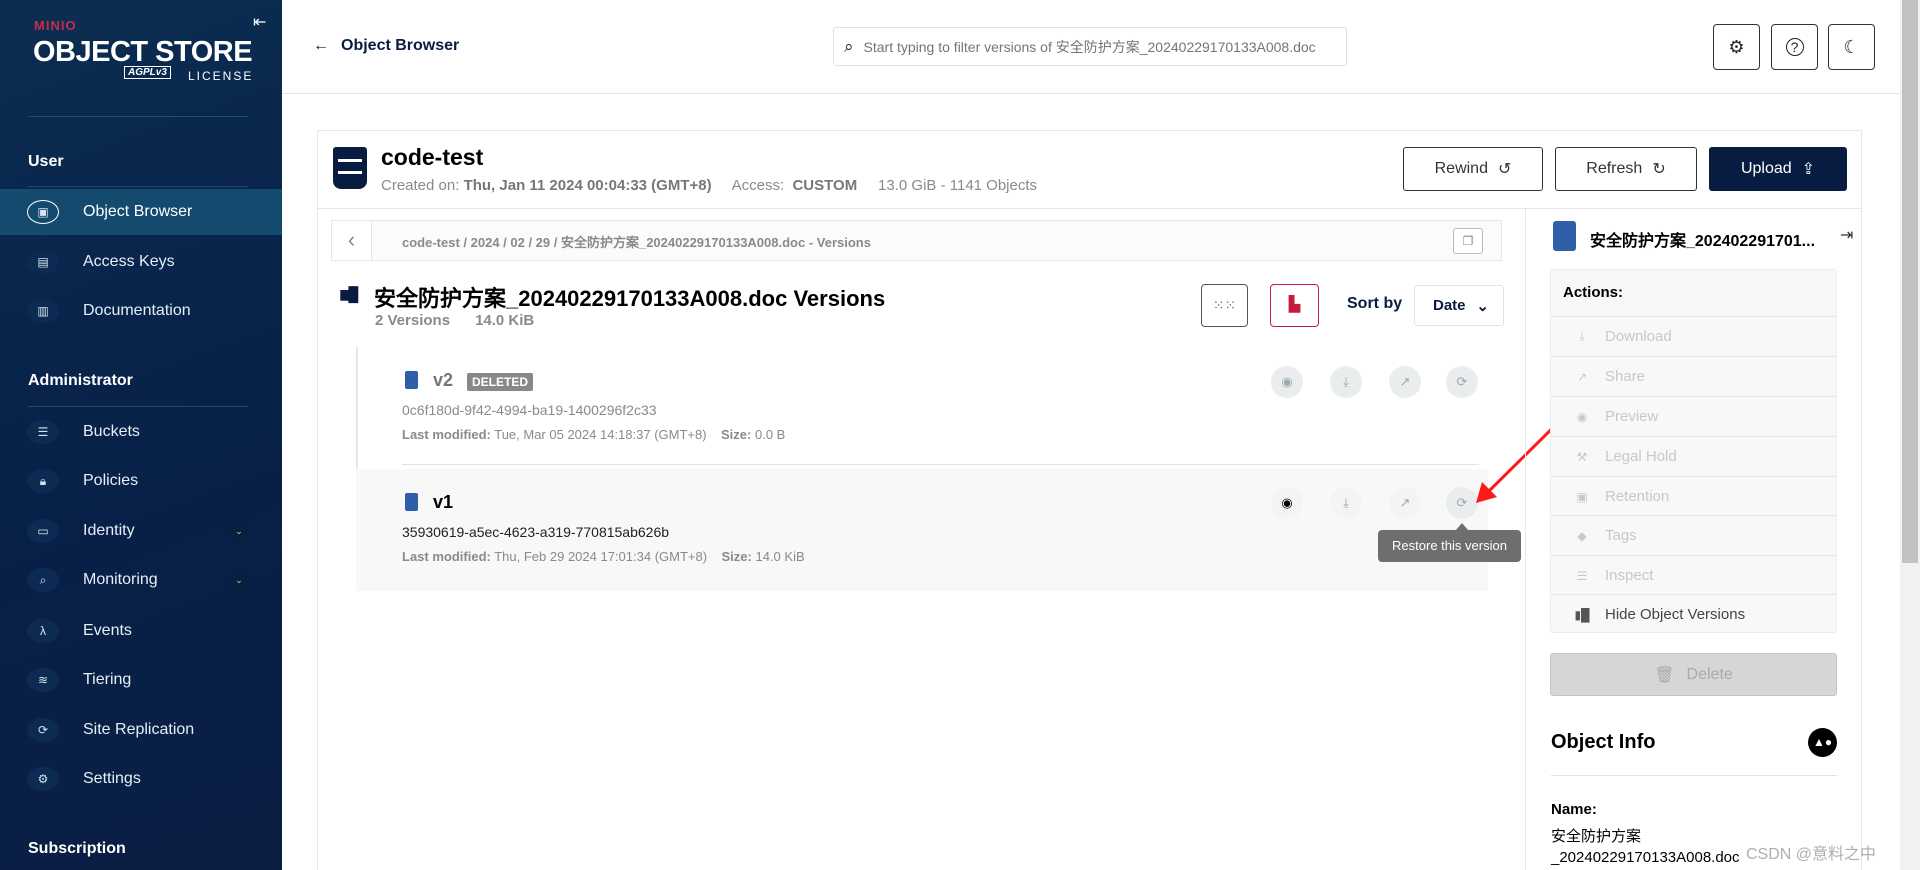 This screenshot has height=870, width=1920. Describe the element at coordinates (1603, 742) in the screenshot. I see `object-info-title: Object Info` at that location.